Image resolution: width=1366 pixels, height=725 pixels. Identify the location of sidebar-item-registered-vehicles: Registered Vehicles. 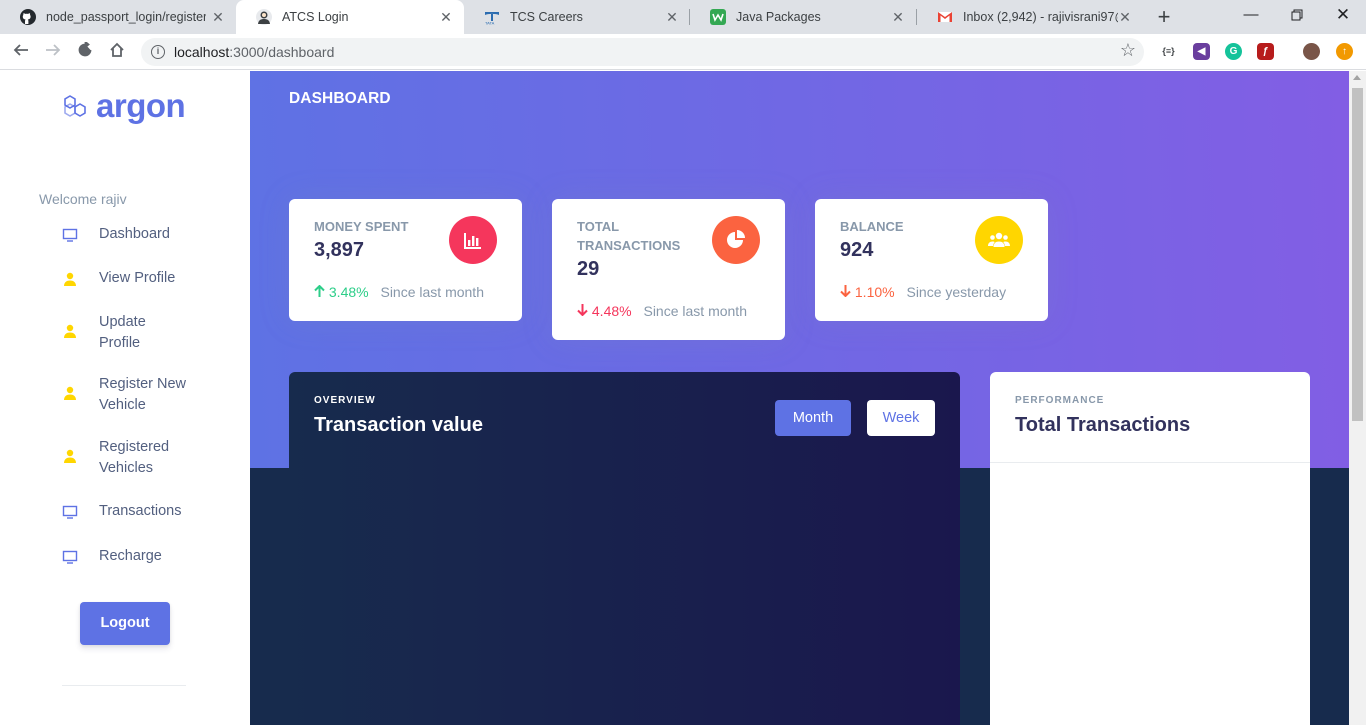
(123, 458).